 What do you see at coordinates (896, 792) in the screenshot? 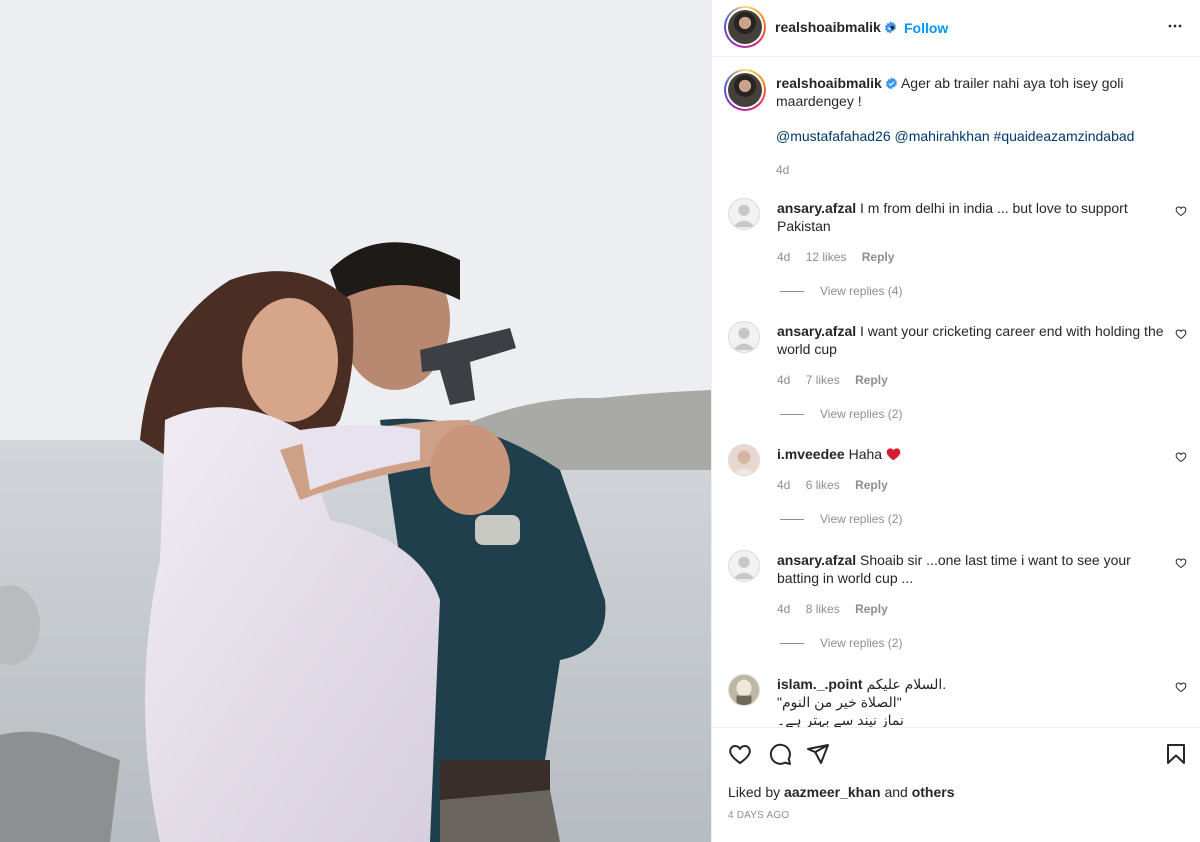
I see `liked-by-and: and` at bounding box center [896, 792].